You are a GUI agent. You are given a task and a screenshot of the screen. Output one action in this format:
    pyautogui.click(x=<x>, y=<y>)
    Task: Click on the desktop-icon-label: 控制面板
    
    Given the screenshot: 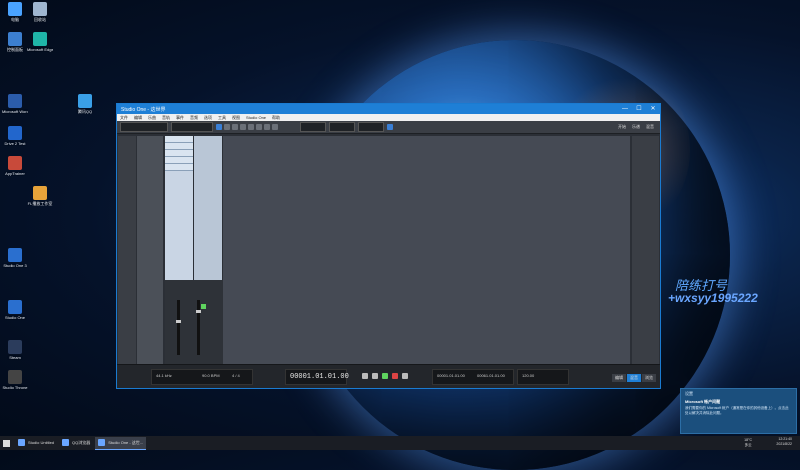 What is the action you would take?
    pyautogui.click(x=15, y=49)
    